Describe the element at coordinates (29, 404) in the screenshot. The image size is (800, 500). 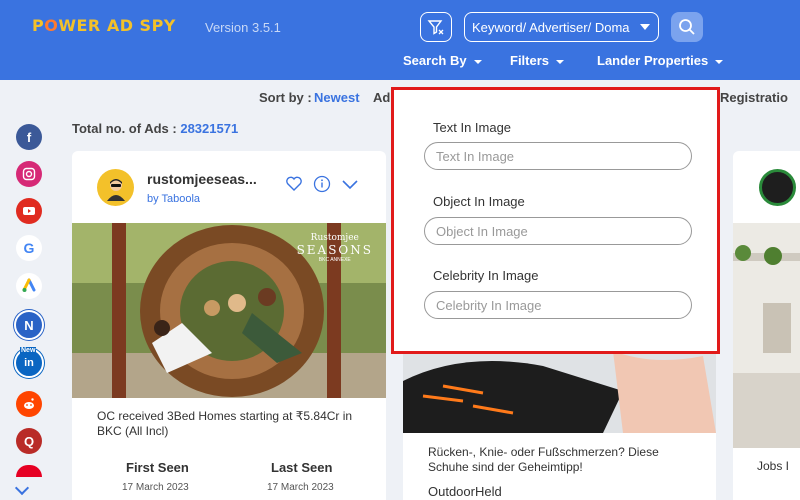
I see `reddit-icon` at that location.